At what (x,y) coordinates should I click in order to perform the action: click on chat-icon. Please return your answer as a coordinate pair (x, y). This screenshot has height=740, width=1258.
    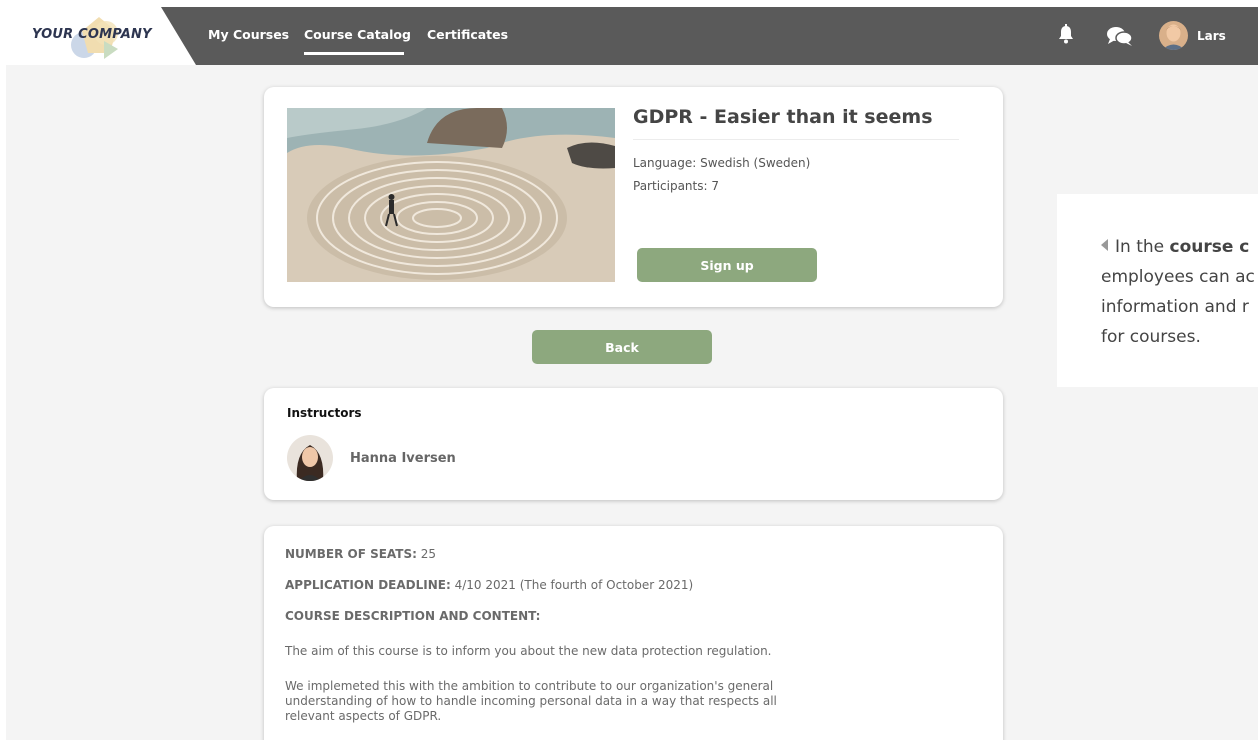
    Looking at the image, I should click on (1120, 36).